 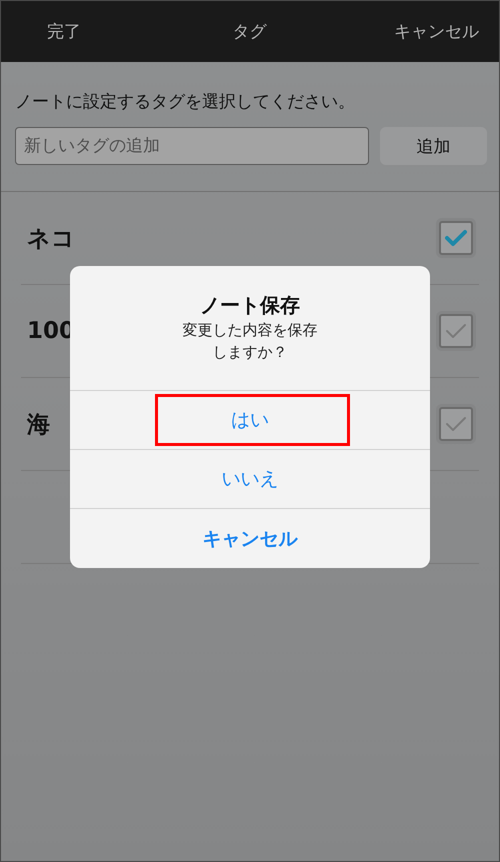 What do you see at coordinates (250, 538) in the screenshot?
I see `dialog-option-button: キャンセル` at bounding box center [250, 538].